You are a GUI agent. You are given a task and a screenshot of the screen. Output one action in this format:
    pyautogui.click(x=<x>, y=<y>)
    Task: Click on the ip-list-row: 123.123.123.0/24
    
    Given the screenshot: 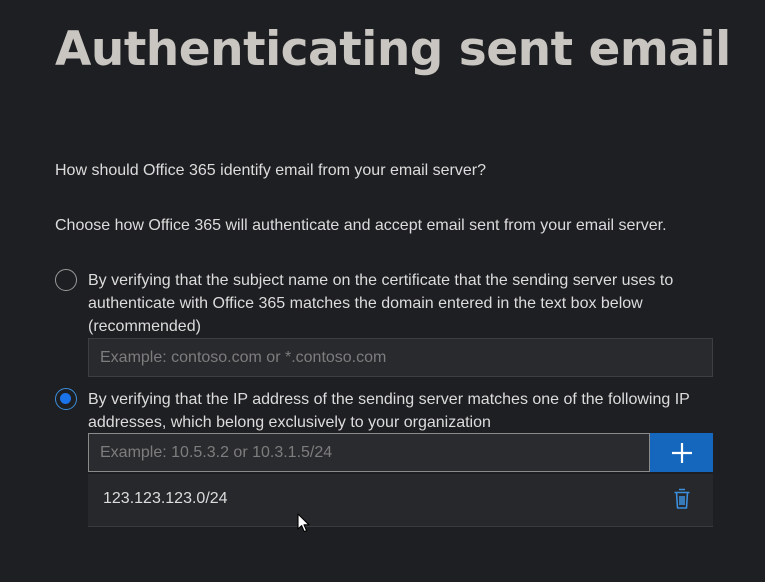 What is the action you would take?
    pyautogui.click(x=400, y=500)
    